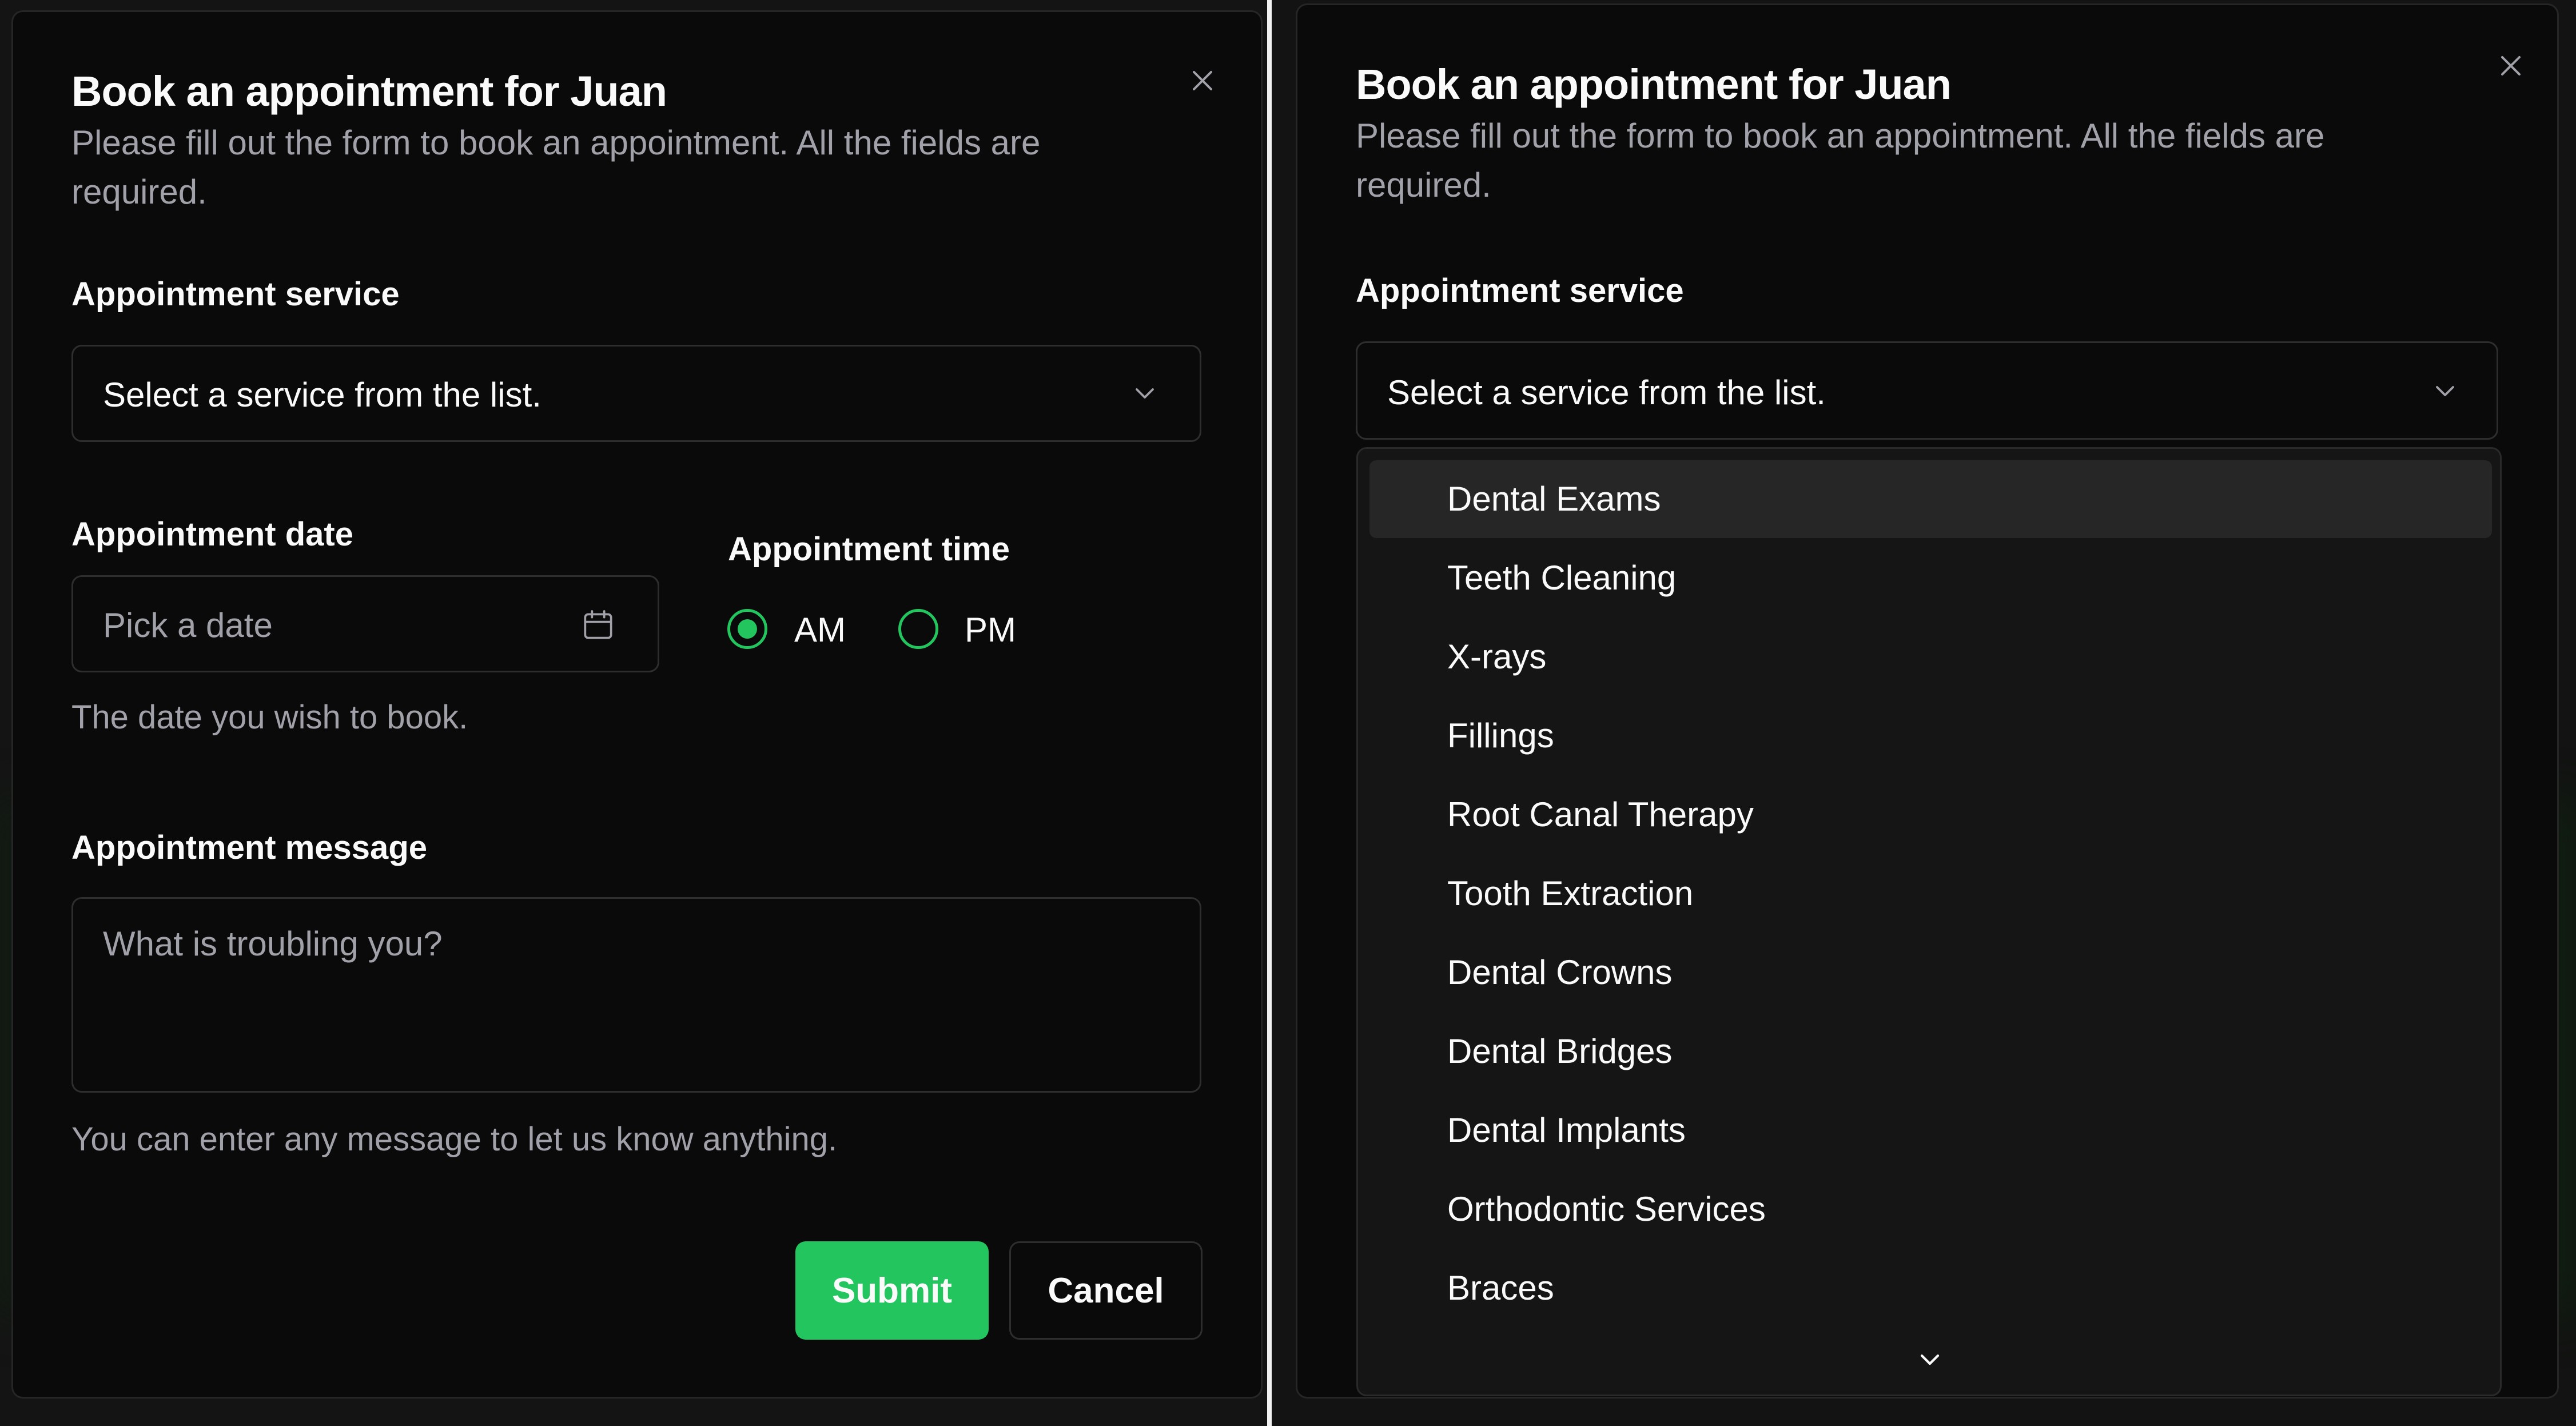 This screenshot has width=2576, height=1426. Describe the element at coordinates (636, 995) in the screenshot. I see `message-textarea: What is troubling you?` at that location.